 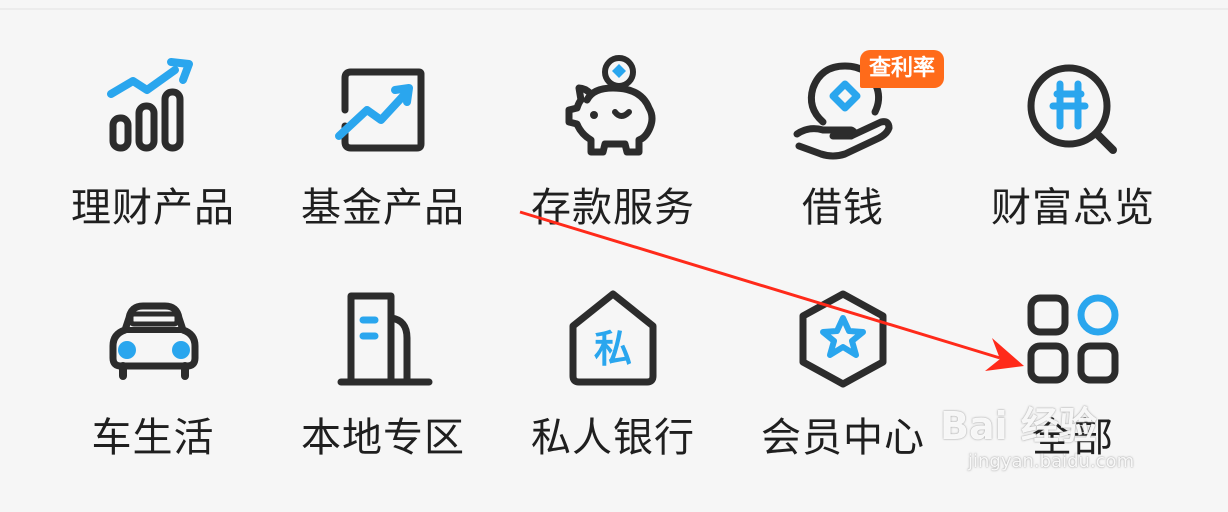 I want to click on menu-item-fund-products: 基金产品, so click(x=383, y=145).